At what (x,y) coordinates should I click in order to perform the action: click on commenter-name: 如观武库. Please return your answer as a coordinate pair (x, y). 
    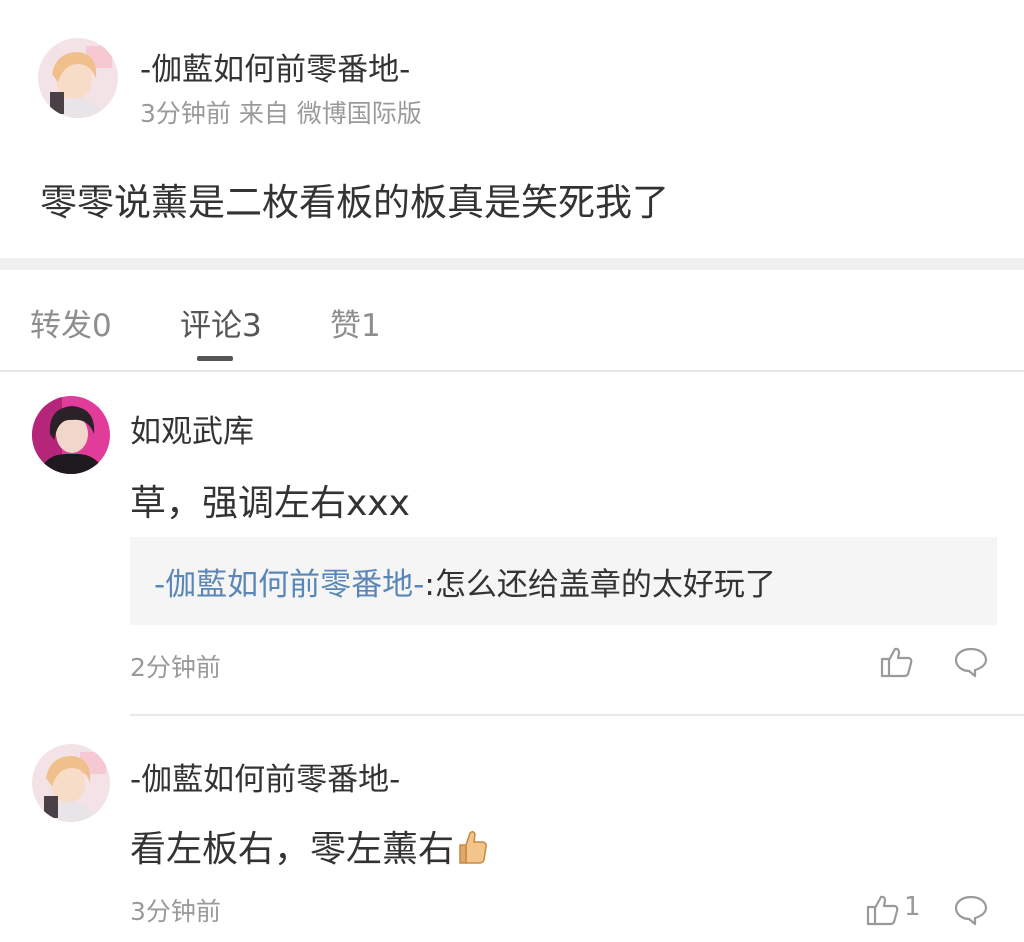
    Looking at the image, I should click on (192, 428).